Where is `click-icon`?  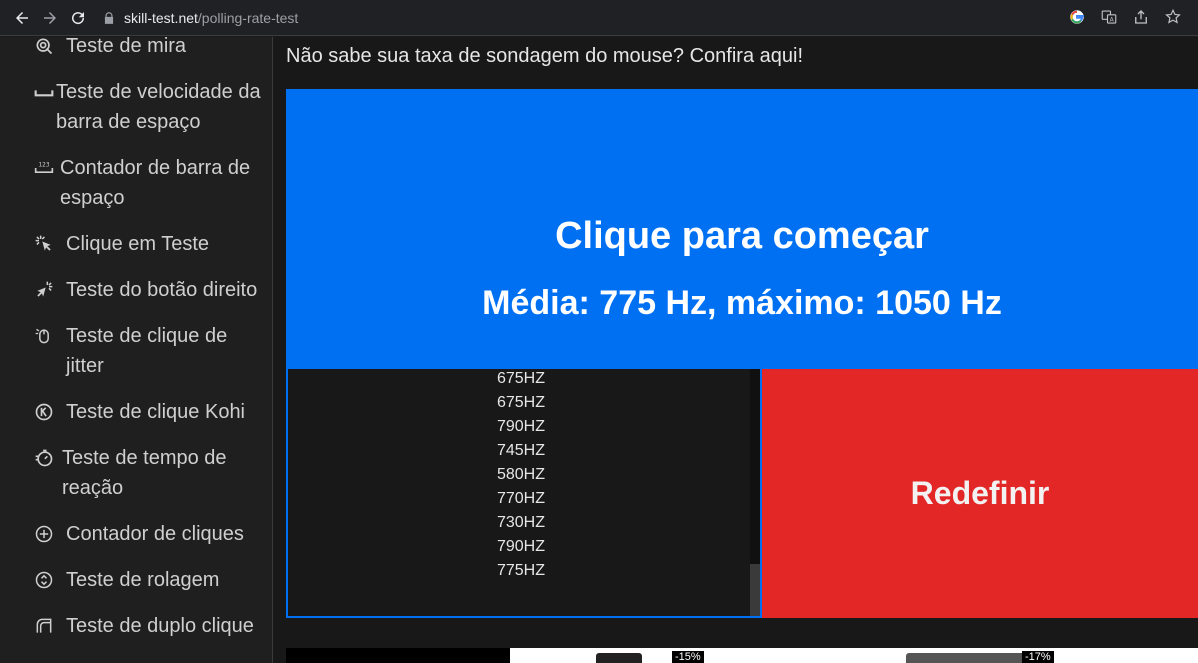
click-icon is located at coordinates (46, 244).